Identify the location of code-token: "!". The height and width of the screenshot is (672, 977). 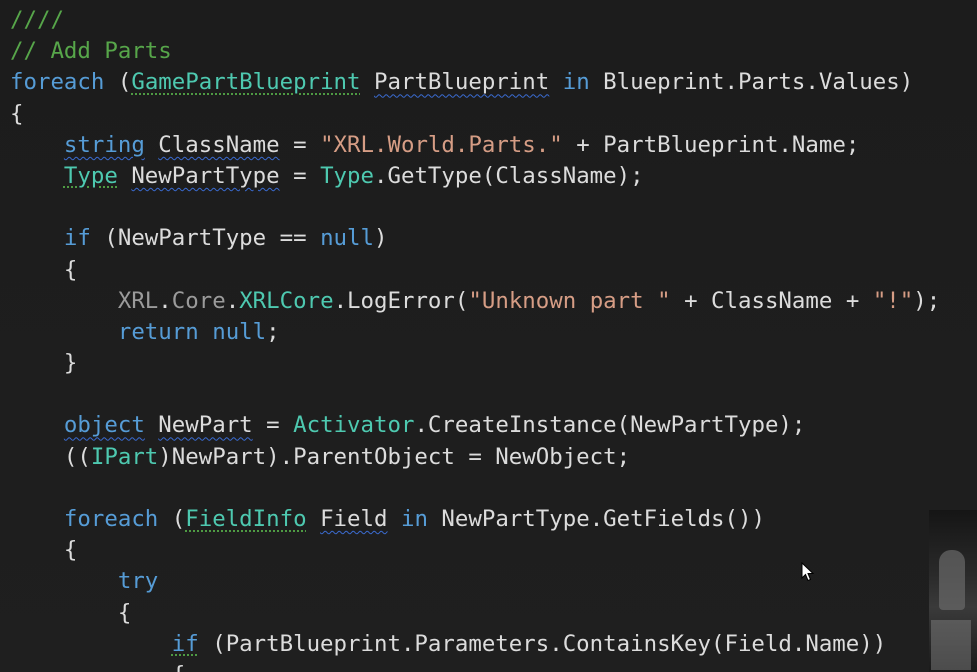
(893, 300).